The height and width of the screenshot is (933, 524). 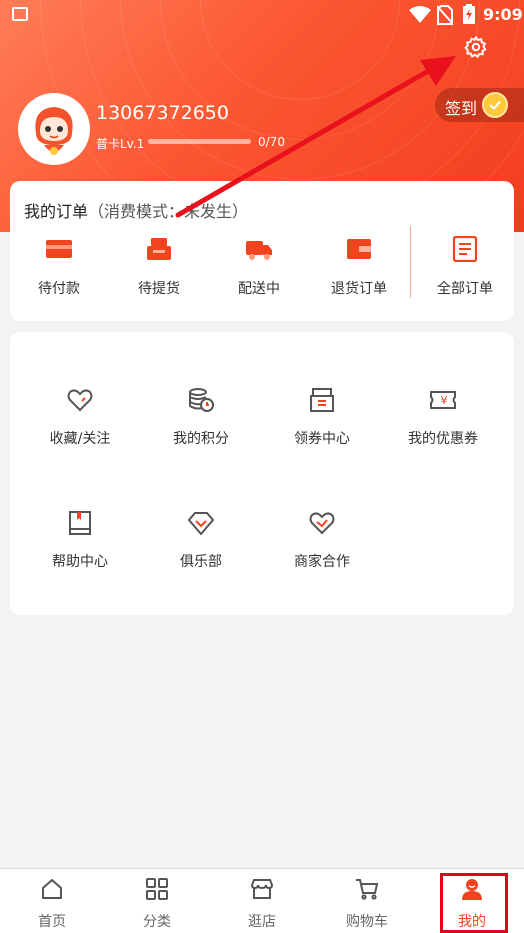 What do you see at coordinates (80, 540) in the screenshot?
I see `service-help-center: 帮助中心` at bounding box center [80, 540].